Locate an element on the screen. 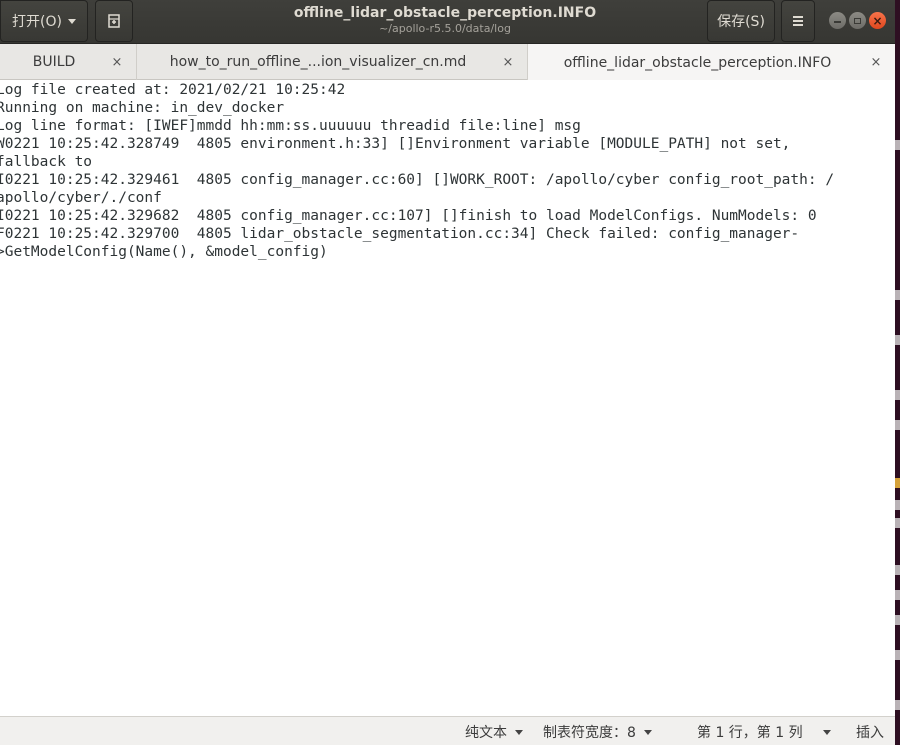 The image size is (900, 745). window-subtitle: ~/apollo-r5.5.0/data/log is located at coordinates (445, 28).